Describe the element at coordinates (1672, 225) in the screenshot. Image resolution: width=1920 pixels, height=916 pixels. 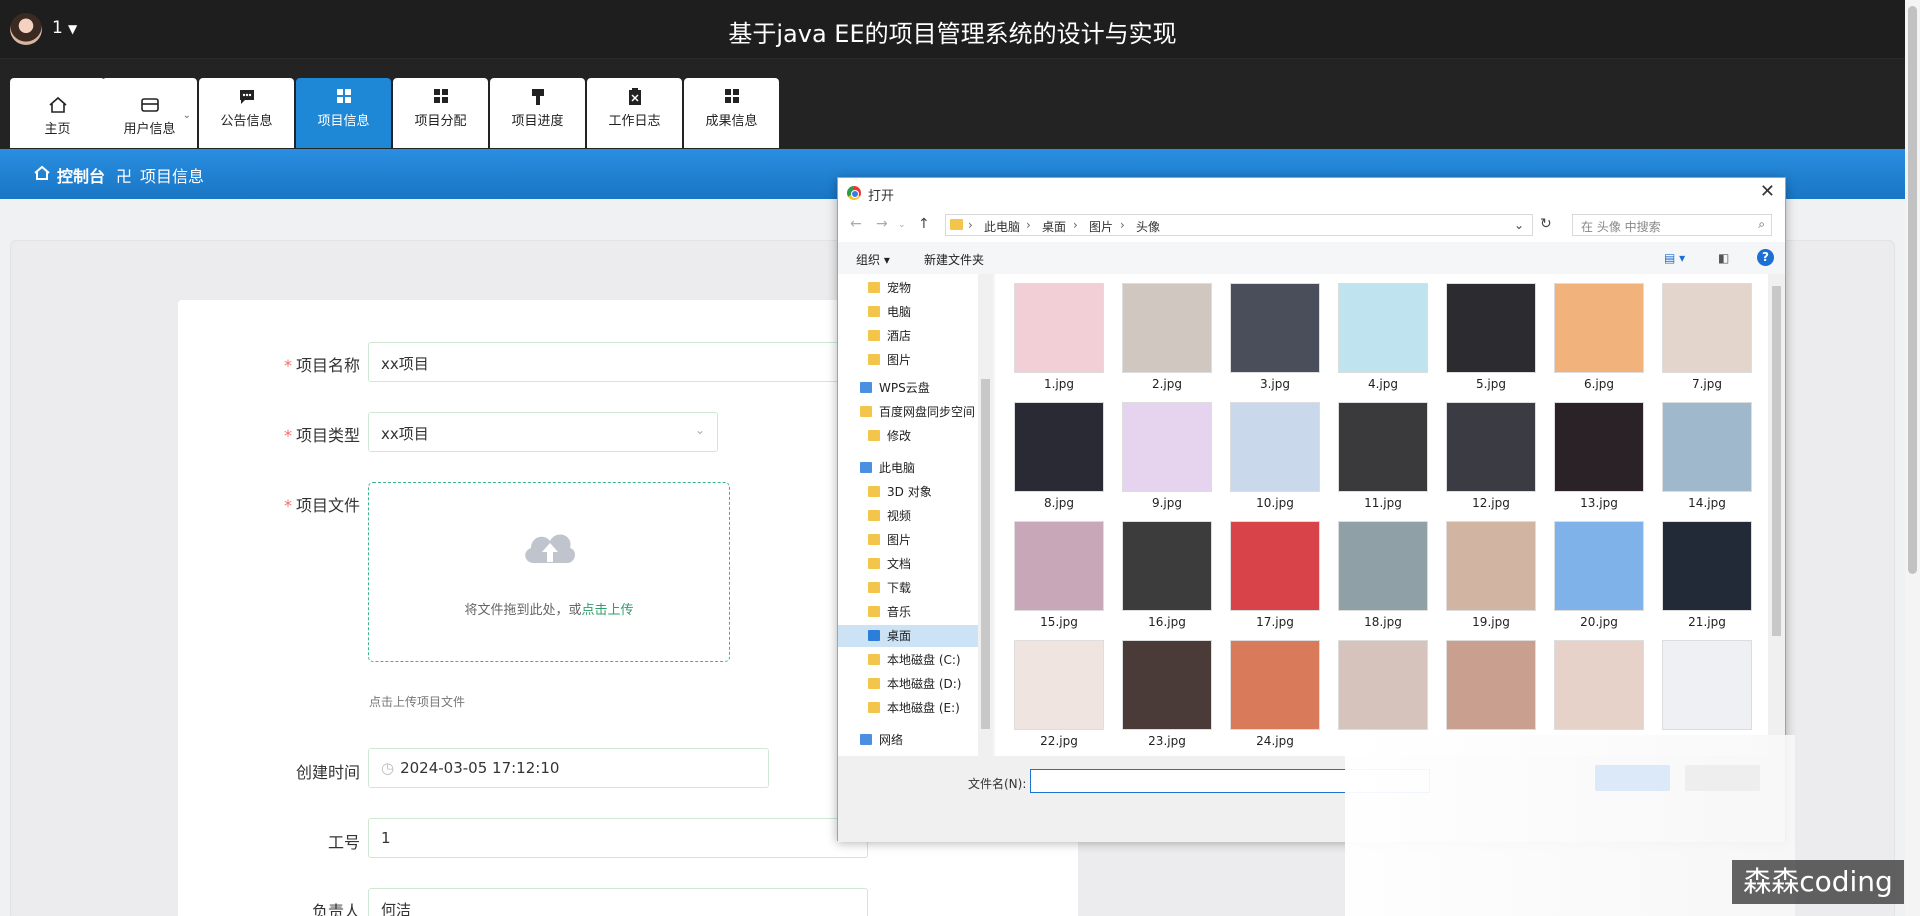
I see `search-input: 在 头像 中搜索 ⌕` at that location.